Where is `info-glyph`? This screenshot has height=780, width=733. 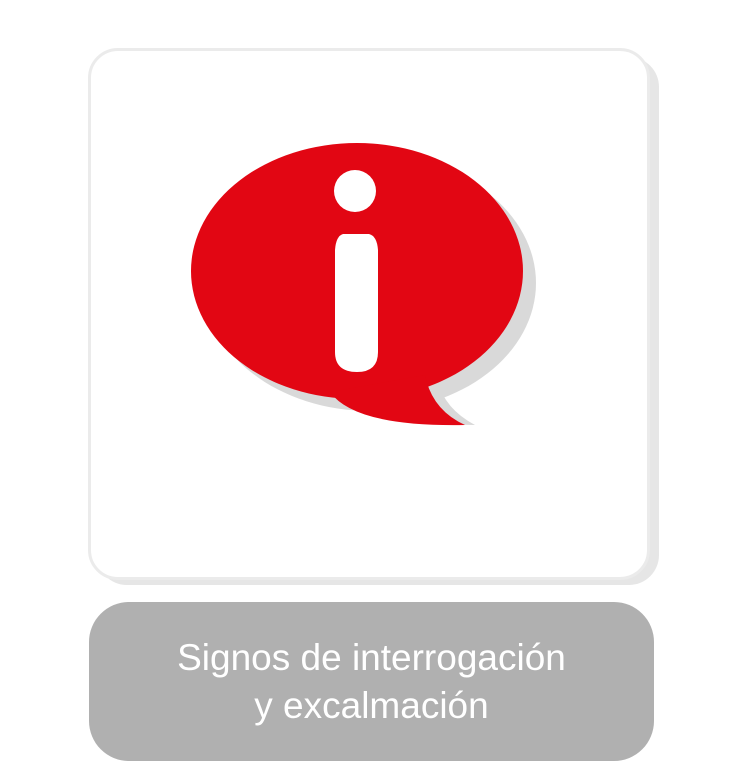
info-glyph is located at coordinates (356, 271).